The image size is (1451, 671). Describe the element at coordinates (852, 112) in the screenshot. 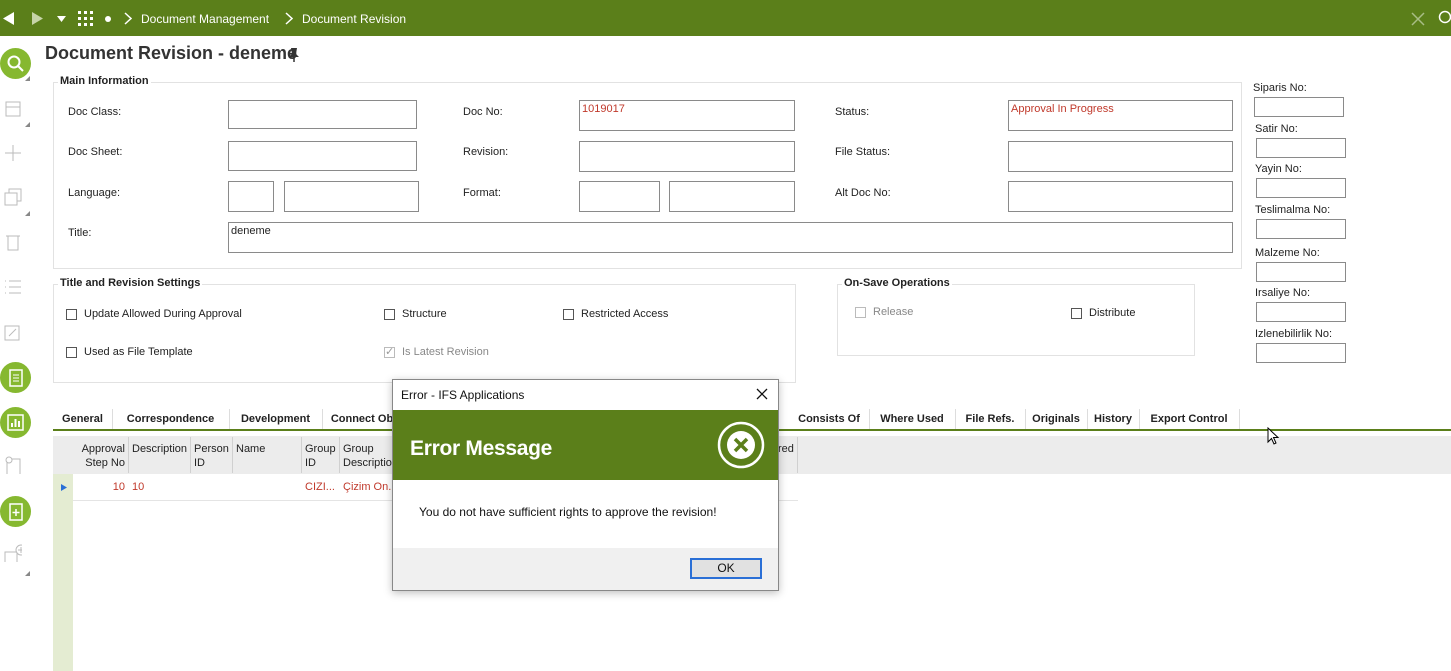

I see `status-label: Status:` at that location.